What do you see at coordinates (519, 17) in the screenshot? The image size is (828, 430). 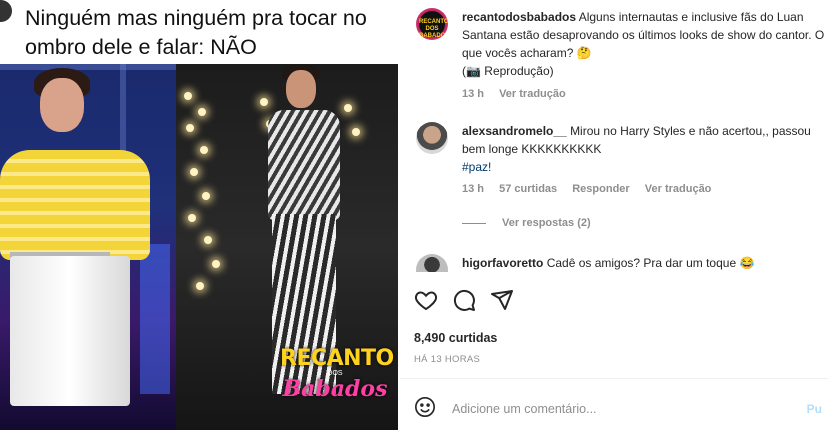 I see `username-link: recantodosbabados` at bounding box center [519, 17].